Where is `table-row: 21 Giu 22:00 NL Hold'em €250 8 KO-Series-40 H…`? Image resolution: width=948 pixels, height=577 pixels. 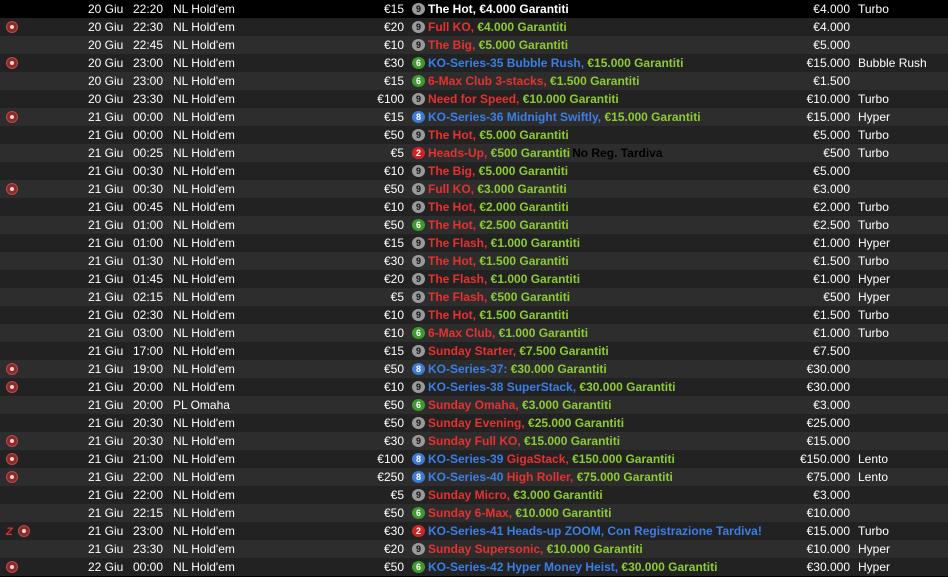
table-row: 21 Giu 22:00 NL Hold'em €250 8 KO-Series-40 H… is located at coordinates (474, 477).